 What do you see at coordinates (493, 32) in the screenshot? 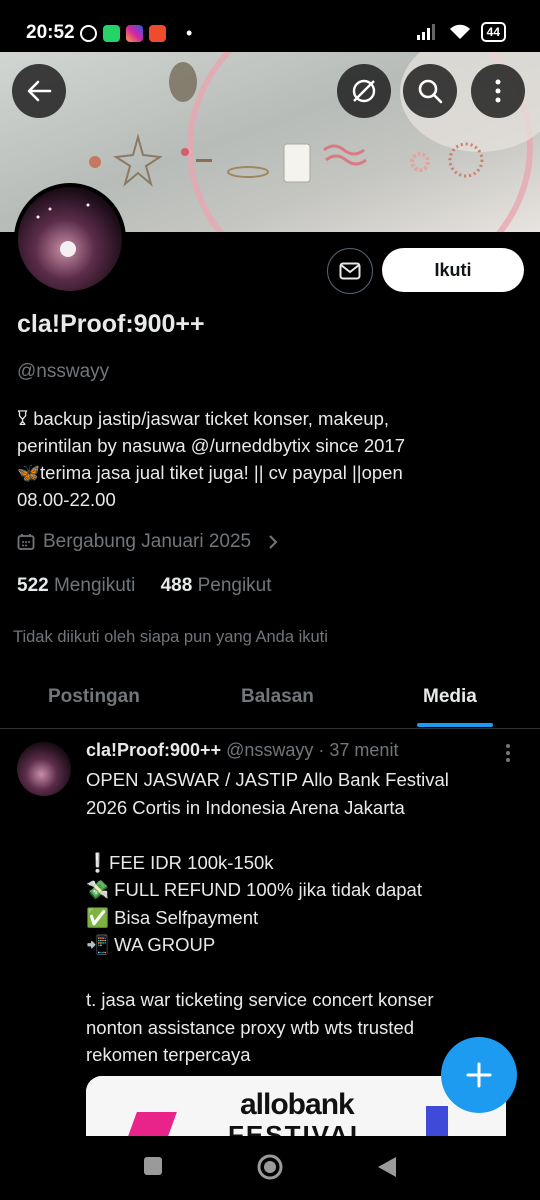
I see `battery-indicator: 44` at bounding box center [493, 32].